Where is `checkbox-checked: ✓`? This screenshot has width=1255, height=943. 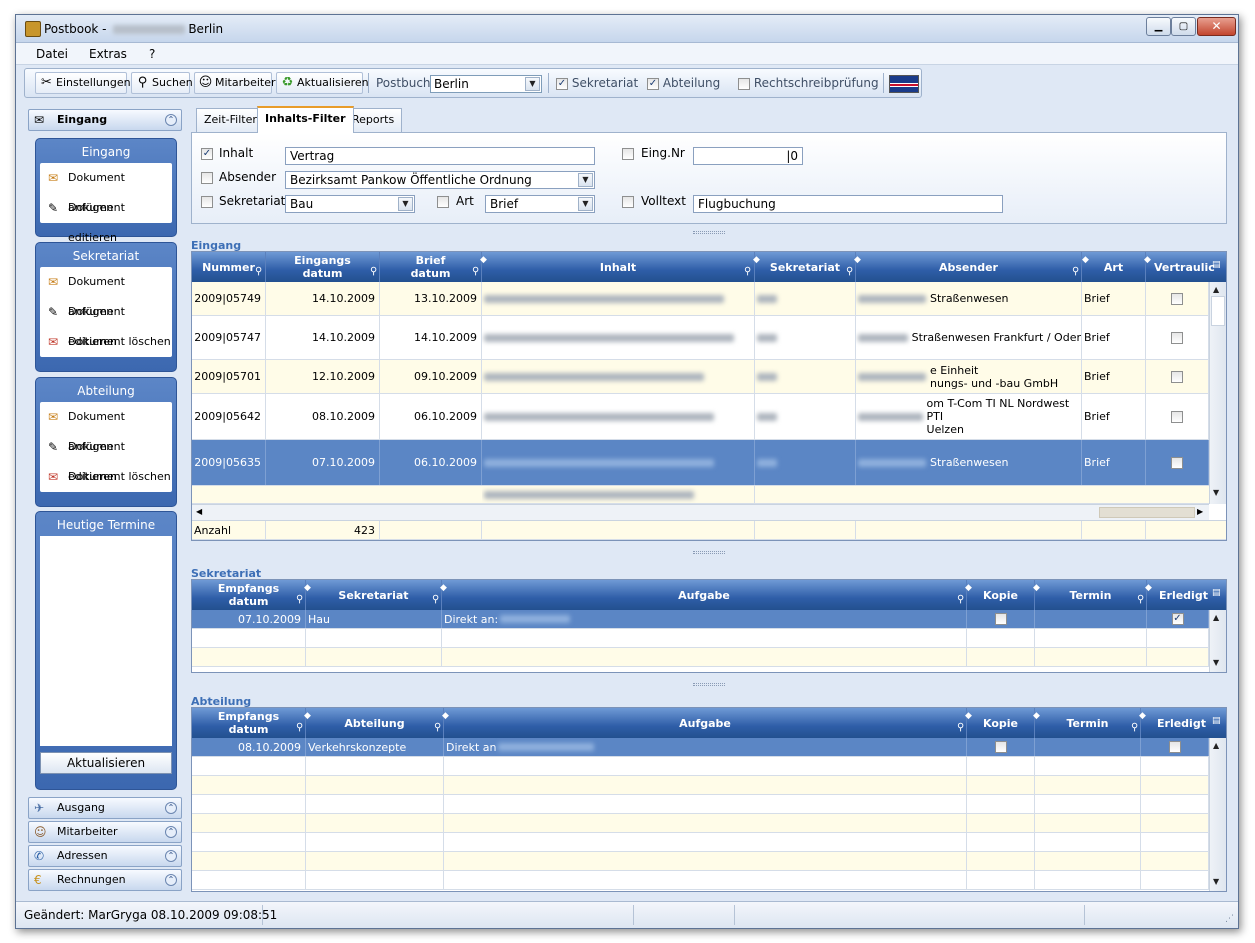 checkbox-checked: ✓ is located at coordinates (1177, 619).